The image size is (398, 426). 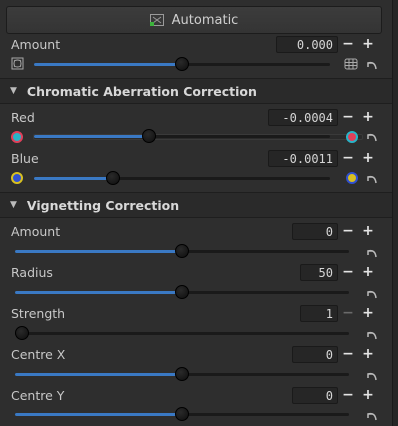 What do you see at coordinates (25, 158) in the screenshot?
I see `ca-blue-label: Blue` at bounding box center [25, 158].